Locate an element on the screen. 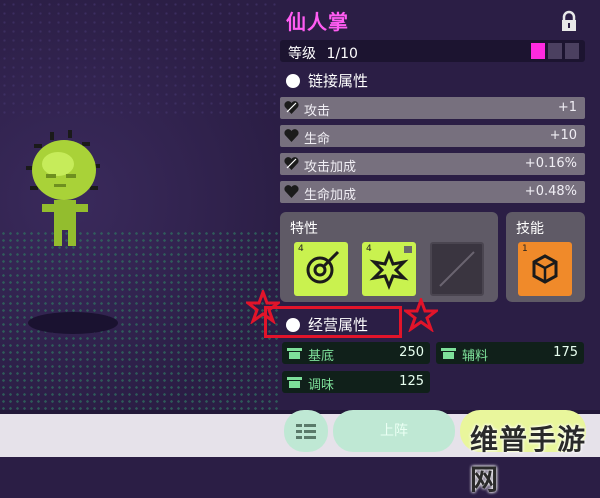  business-attribute-label: 基底 is located at coordinates (321, 356).